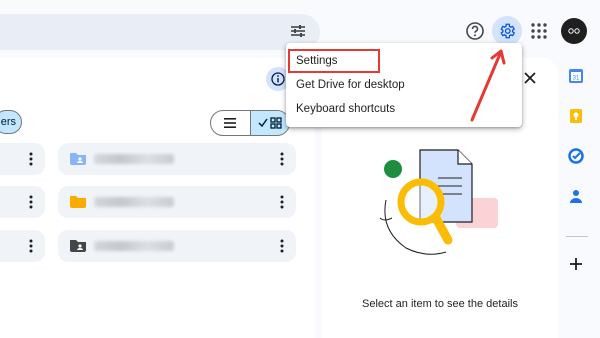 The image size is (600, 338). I want to click on add-icon, so click(576, 264).